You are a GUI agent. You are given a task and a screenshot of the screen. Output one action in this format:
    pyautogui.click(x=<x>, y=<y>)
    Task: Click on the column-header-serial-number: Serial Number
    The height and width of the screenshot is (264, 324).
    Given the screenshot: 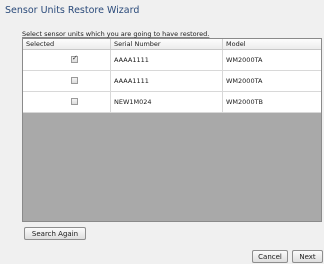 What is the action you would take?
    pyautogui.click(x=167, y=44)
    